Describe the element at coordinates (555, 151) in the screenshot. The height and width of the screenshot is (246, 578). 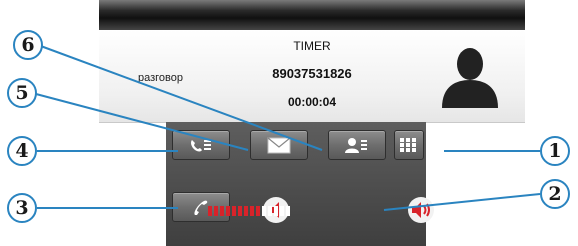
I see `callout-1: 1` at that location.